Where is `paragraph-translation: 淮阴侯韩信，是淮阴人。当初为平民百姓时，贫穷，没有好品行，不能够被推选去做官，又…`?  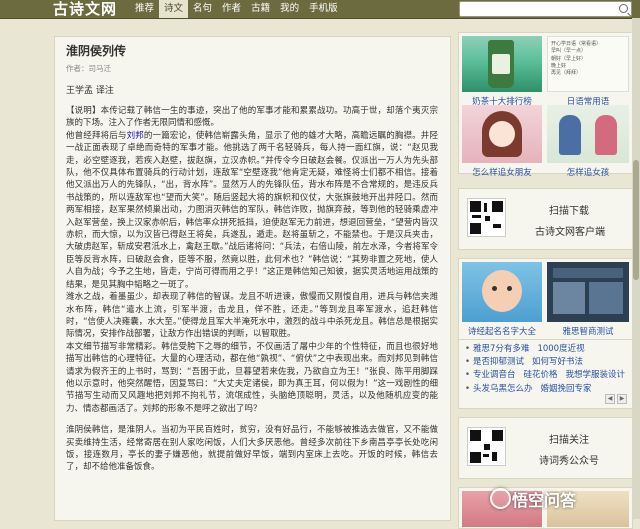
paragraph-translation: 淮阴侯韩信，是淮阴人。当初为平民百姓时，贫穷，没有好品行，不能够被推选去做官，又… is located at coordinates (252, 449).